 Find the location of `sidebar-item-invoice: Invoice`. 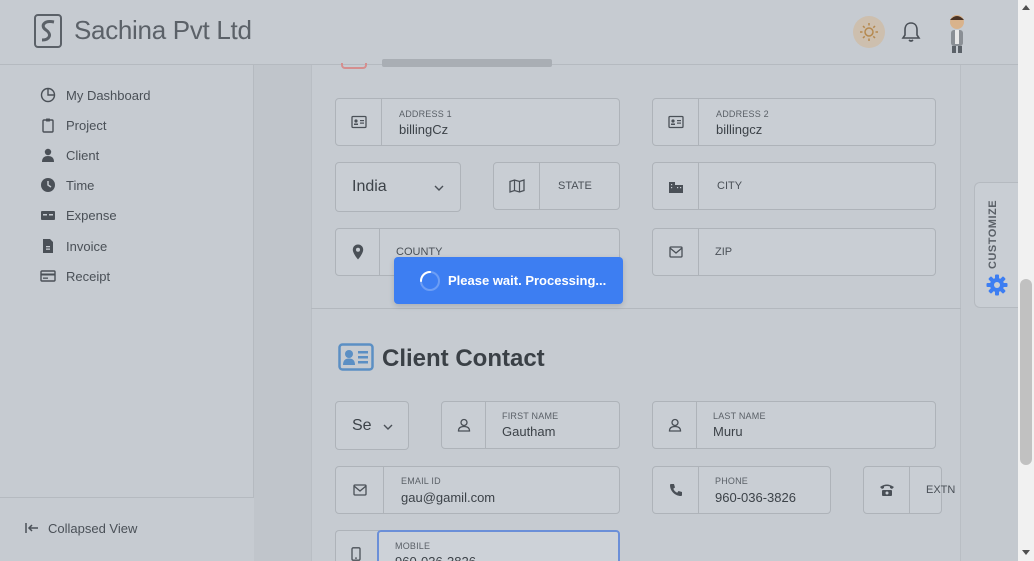

sidebar-item-invoice: Invoice is located at coordinates (73, 246).